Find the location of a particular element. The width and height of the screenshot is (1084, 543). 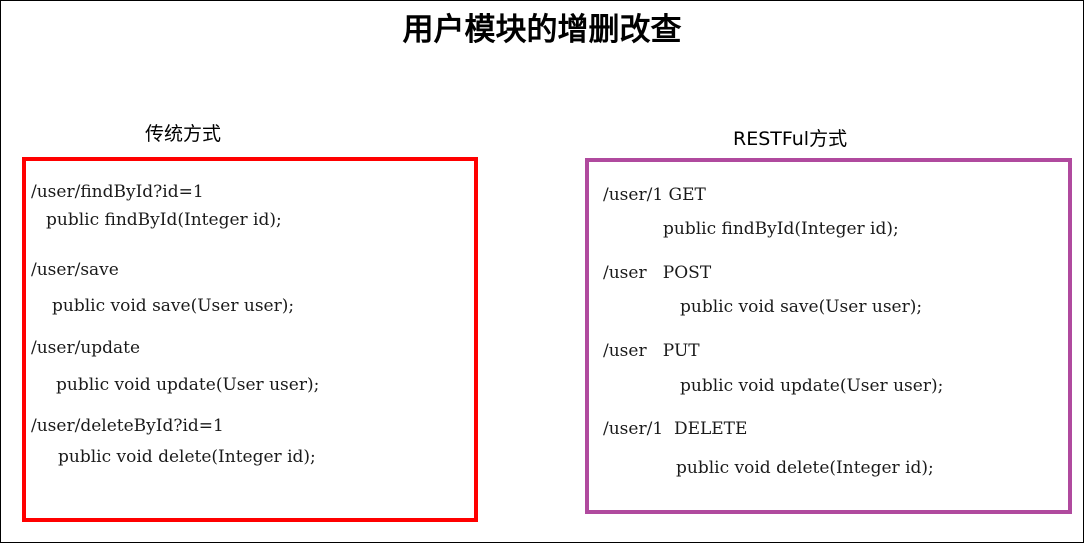

traditional-method-find: public findById(Integer id); is located at coordinates (164, 220).